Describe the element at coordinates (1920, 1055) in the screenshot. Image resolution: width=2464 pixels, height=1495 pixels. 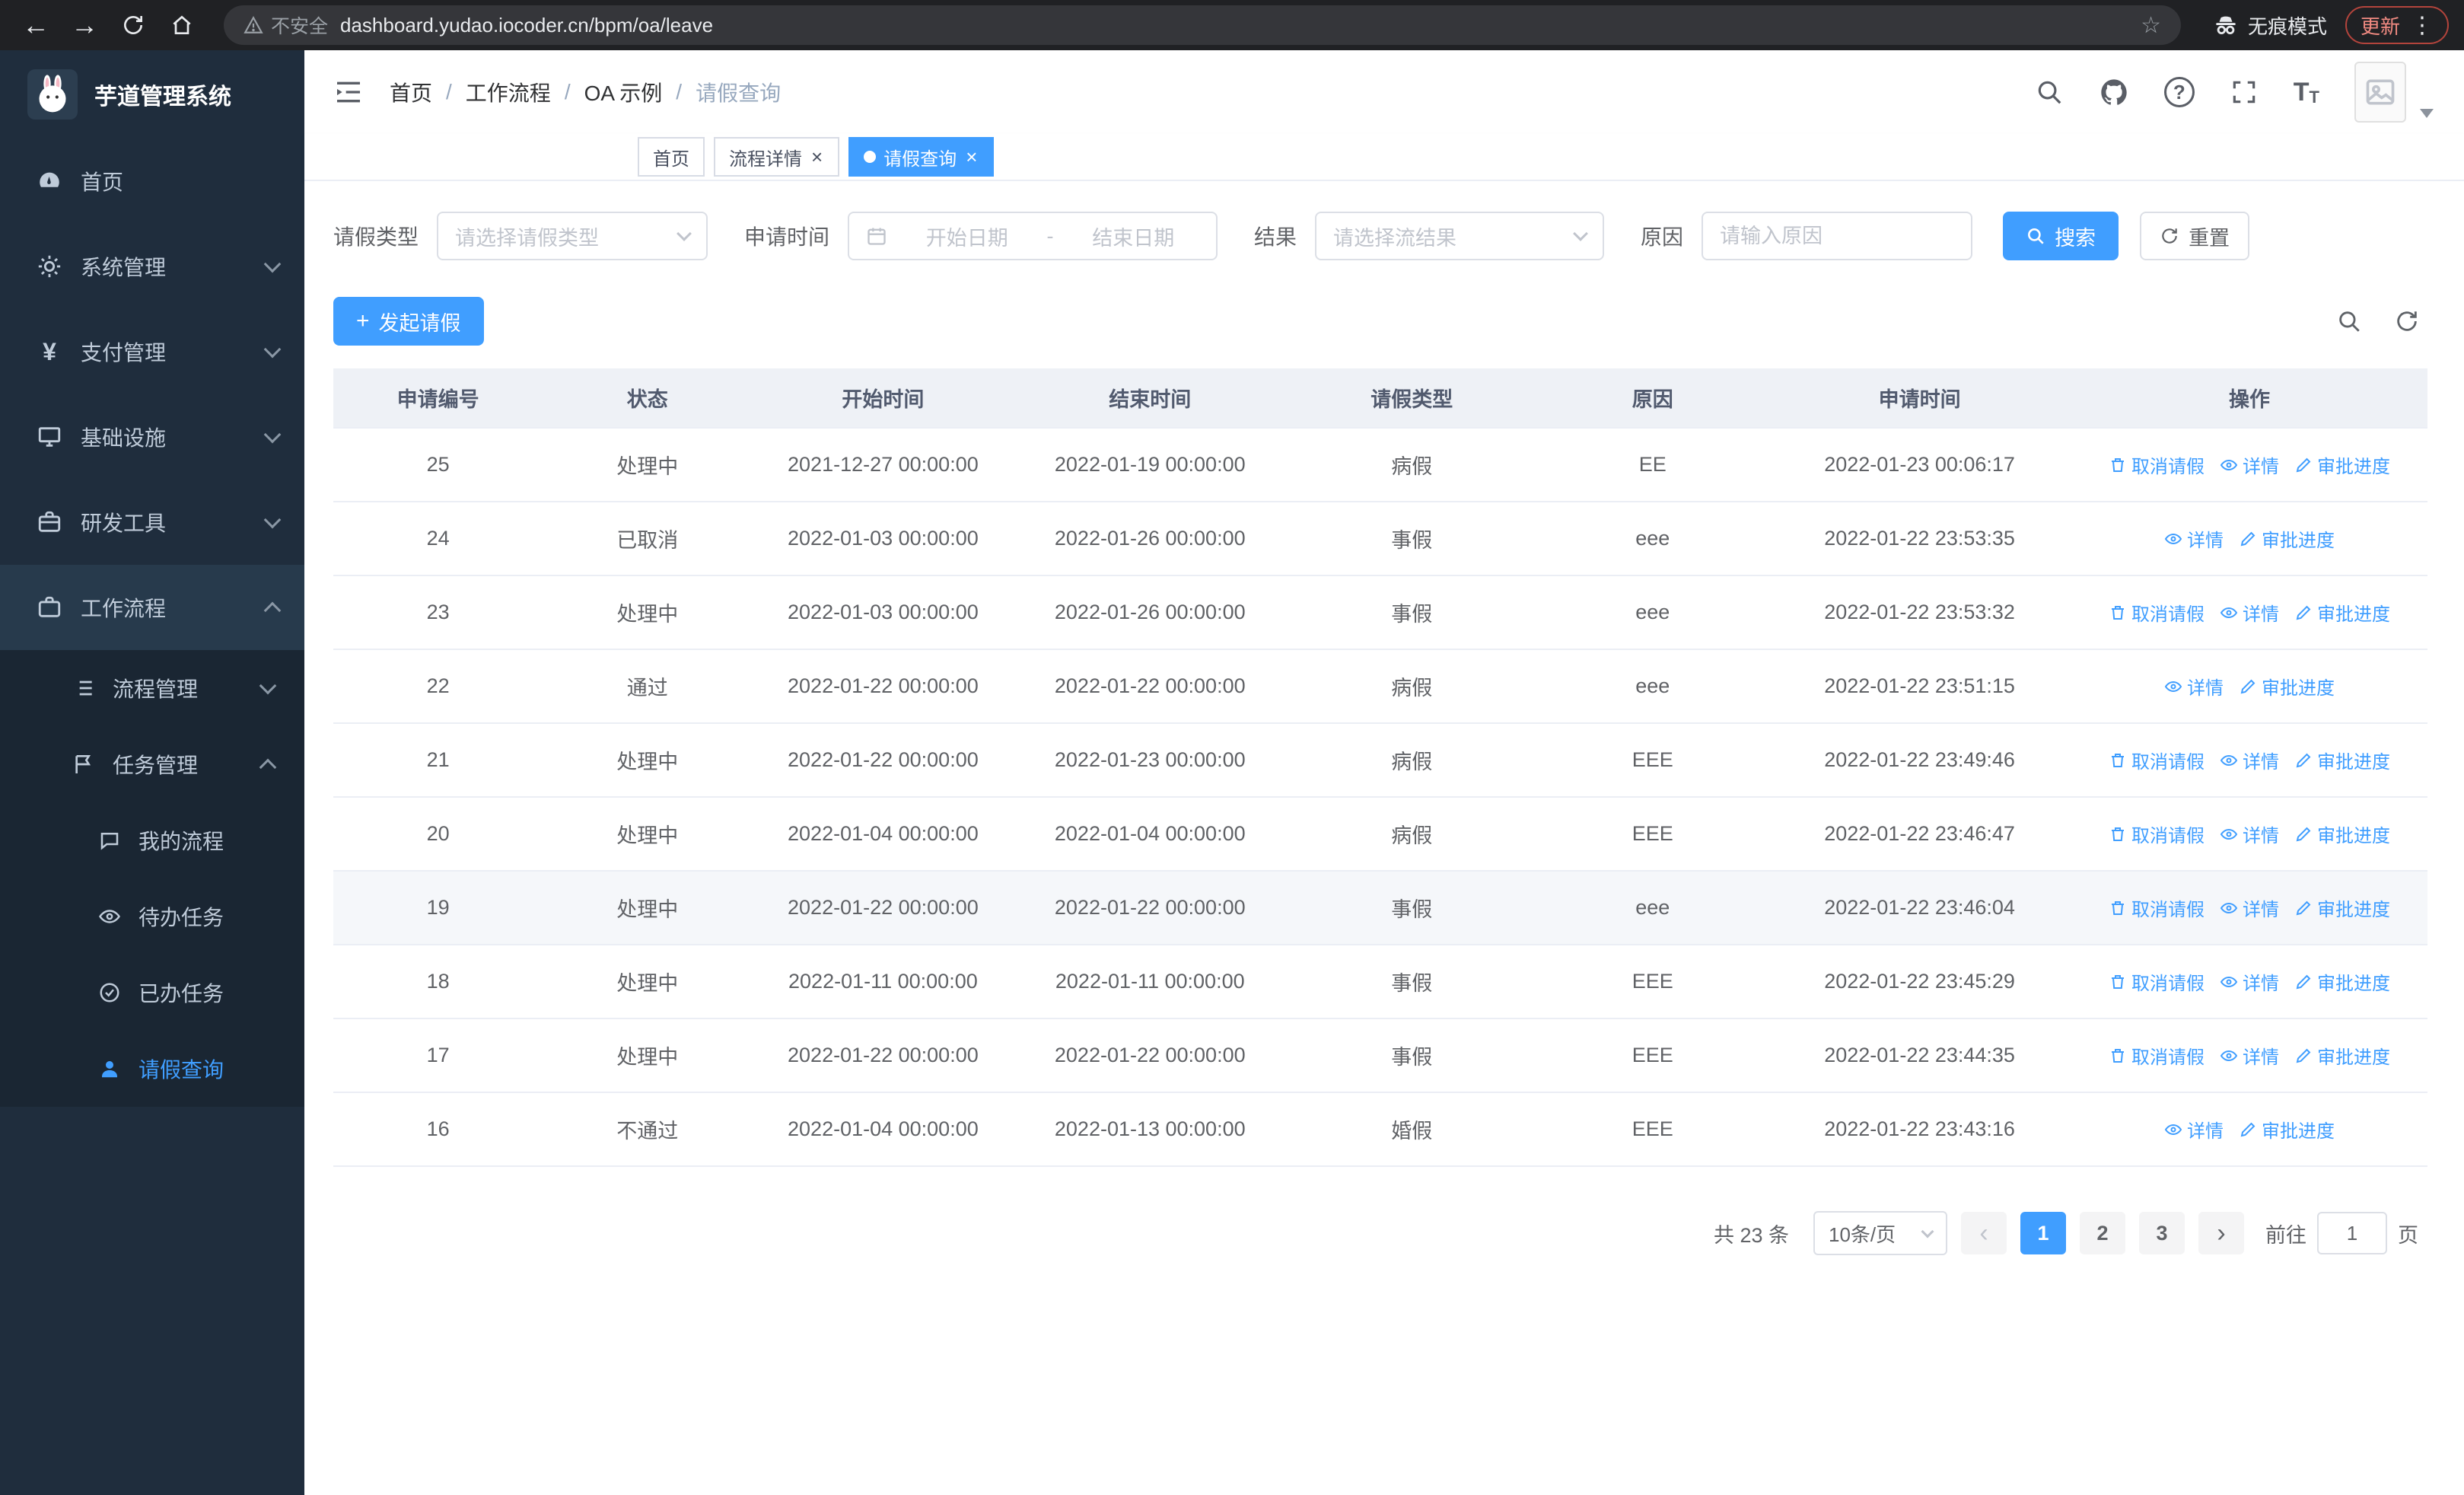
I see `cell-apply-time: 2022-01-22 23:44:35` at that location.